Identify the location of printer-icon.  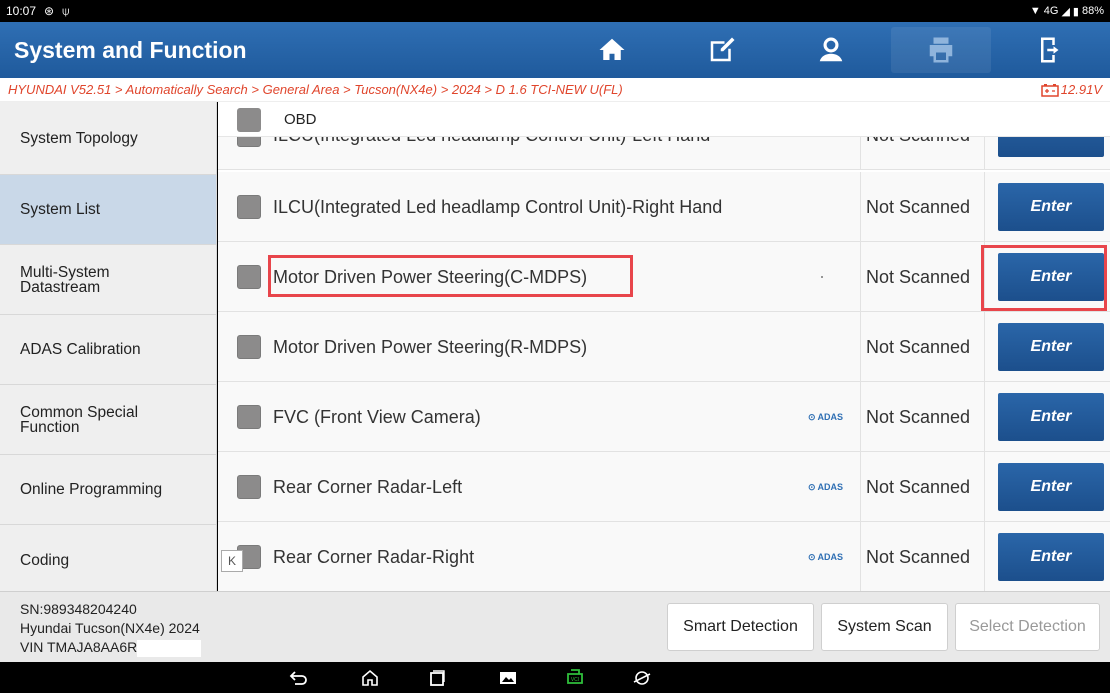
(941, 50).